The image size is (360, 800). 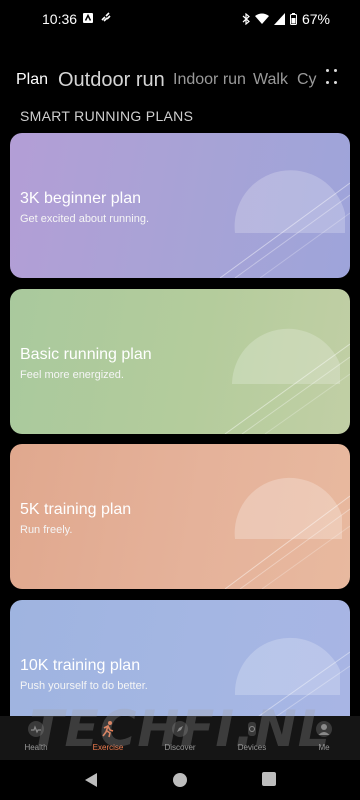 What do you see at coordinates (324, 747) in the screenshot?
I see `nav-label: Me` at bounding box center [324, 747].